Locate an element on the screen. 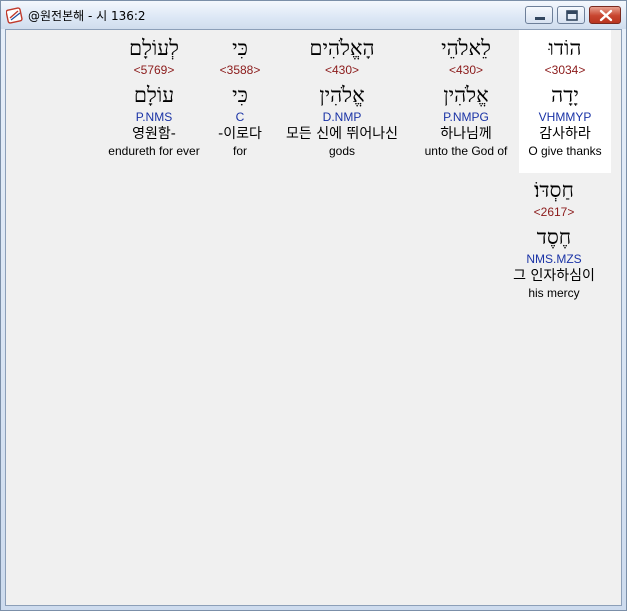  close-icon is located at coordinates (606, 15).